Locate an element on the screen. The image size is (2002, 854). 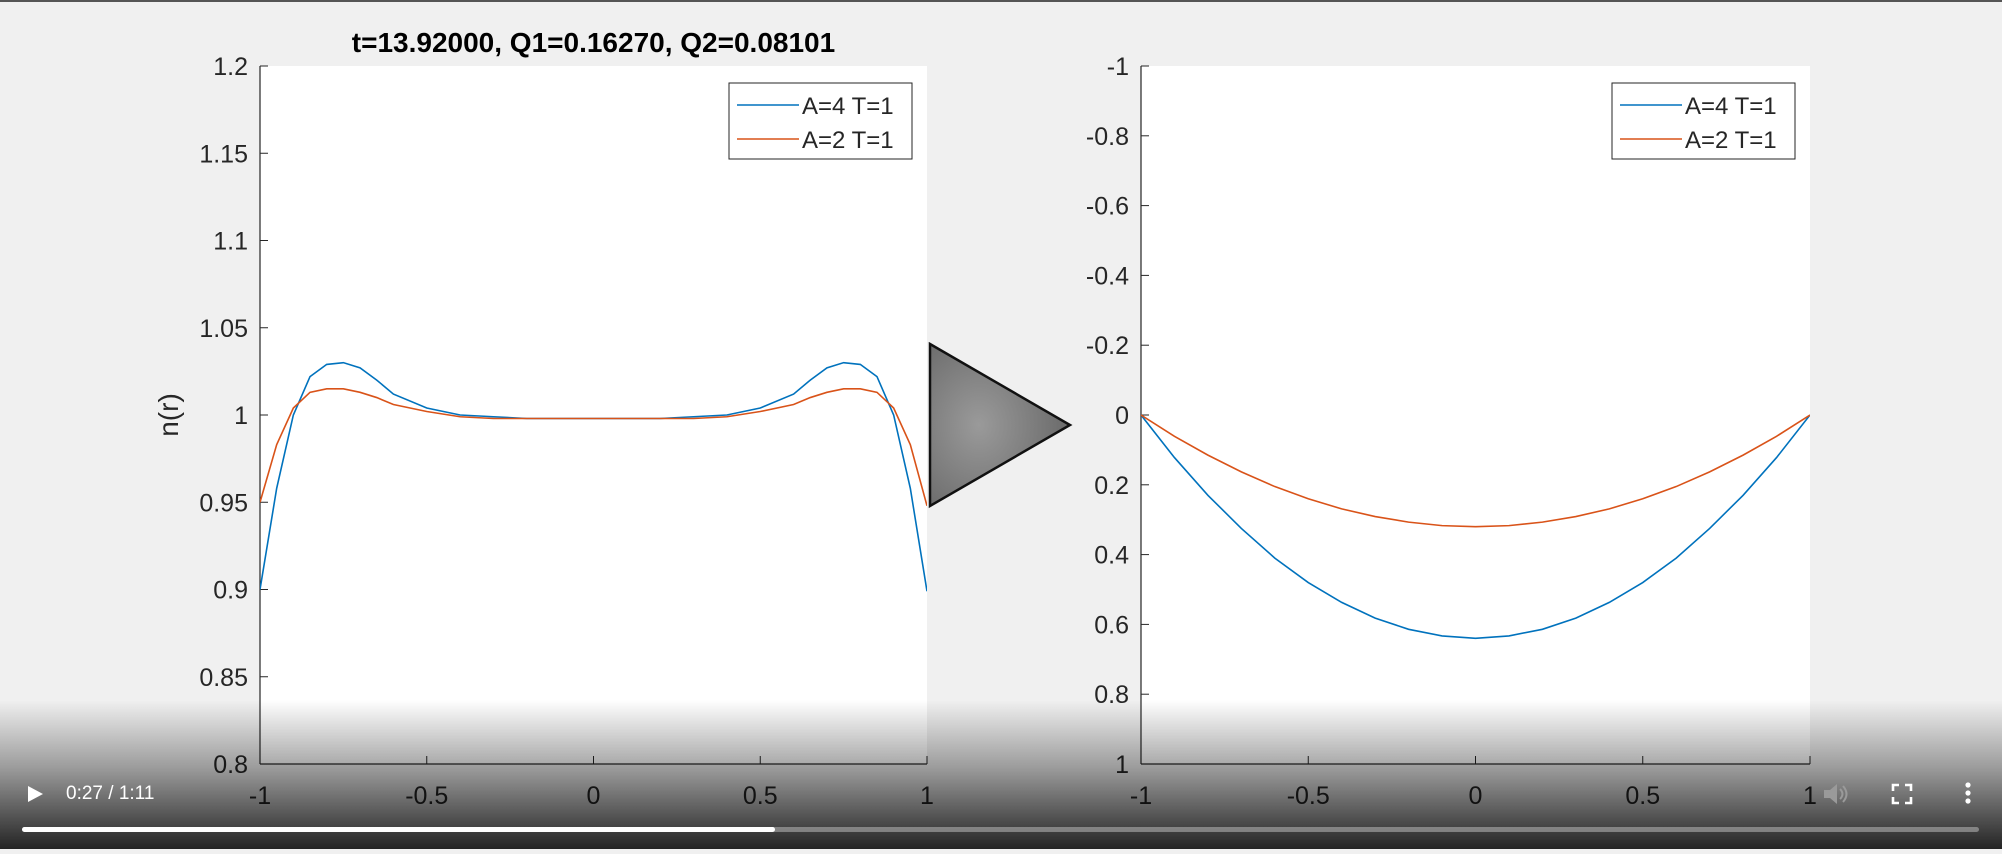
frame-top-edge is located at coordinates (1001, 1).